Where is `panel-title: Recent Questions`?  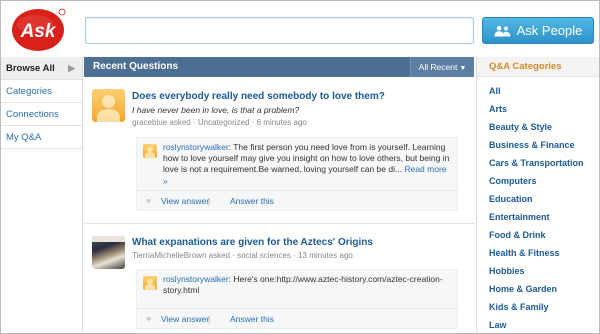 panel-title: Recent Questions is located at coordinates (136, 66).